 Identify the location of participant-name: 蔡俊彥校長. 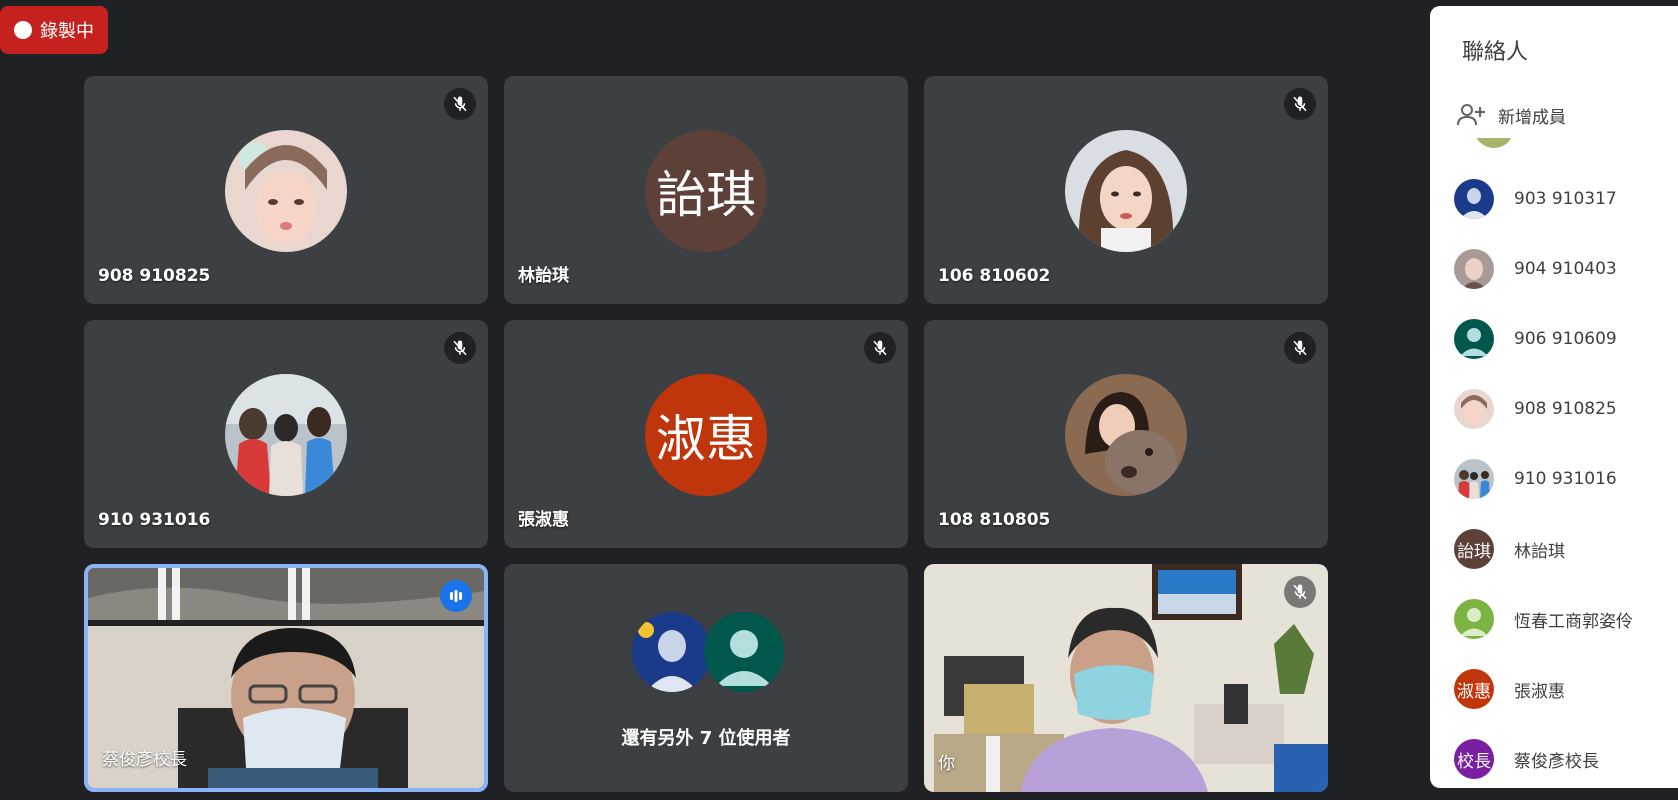
(144, 760).